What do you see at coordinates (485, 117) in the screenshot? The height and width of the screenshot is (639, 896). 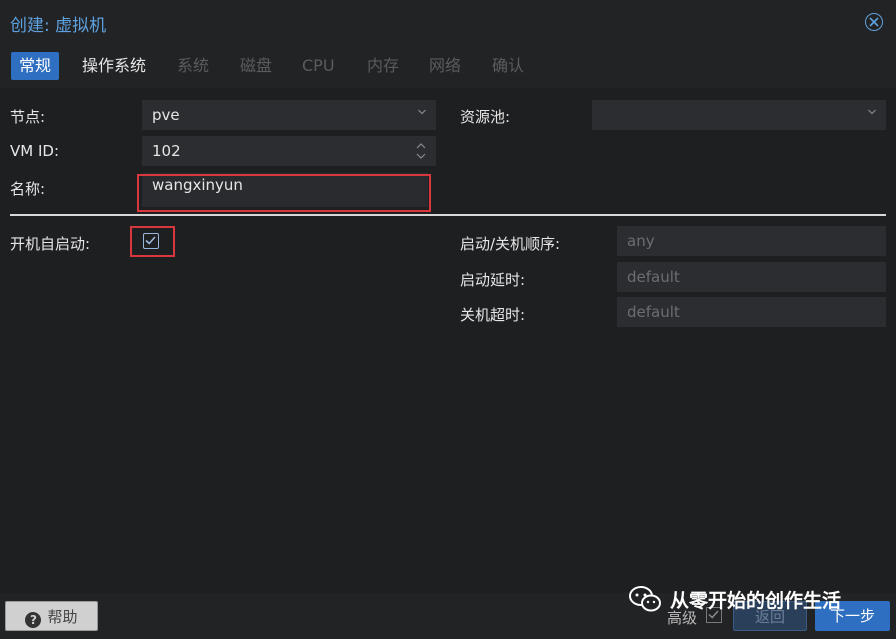 I see `pool-label: 资源池:` at bounding box center [485, 117].